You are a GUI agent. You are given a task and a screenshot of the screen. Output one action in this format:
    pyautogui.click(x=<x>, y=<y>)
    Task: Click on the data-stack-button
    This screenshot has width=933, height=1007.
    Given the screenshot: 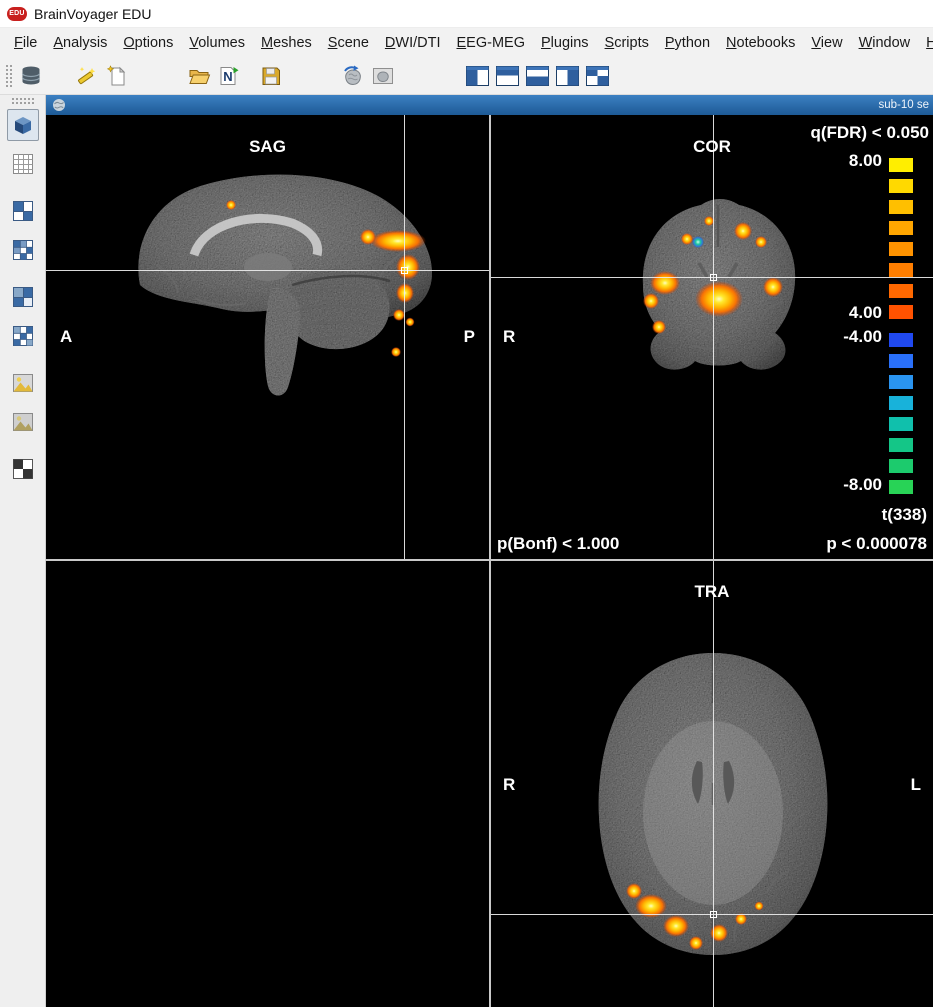 What is the action you would take?
    pyautogui.click(x=31, y=76)
    